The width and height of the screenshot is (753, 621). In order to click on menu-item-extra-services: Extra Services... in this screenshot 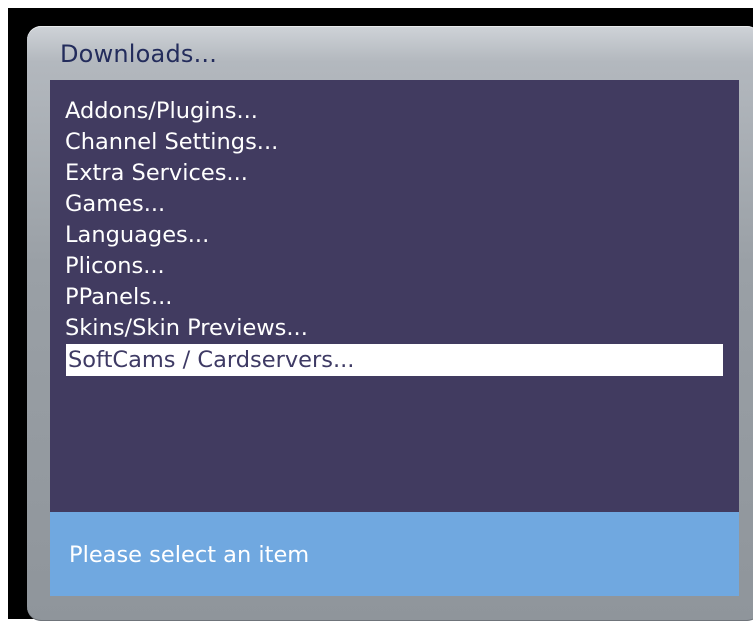, I will do `click(156, 173)`.